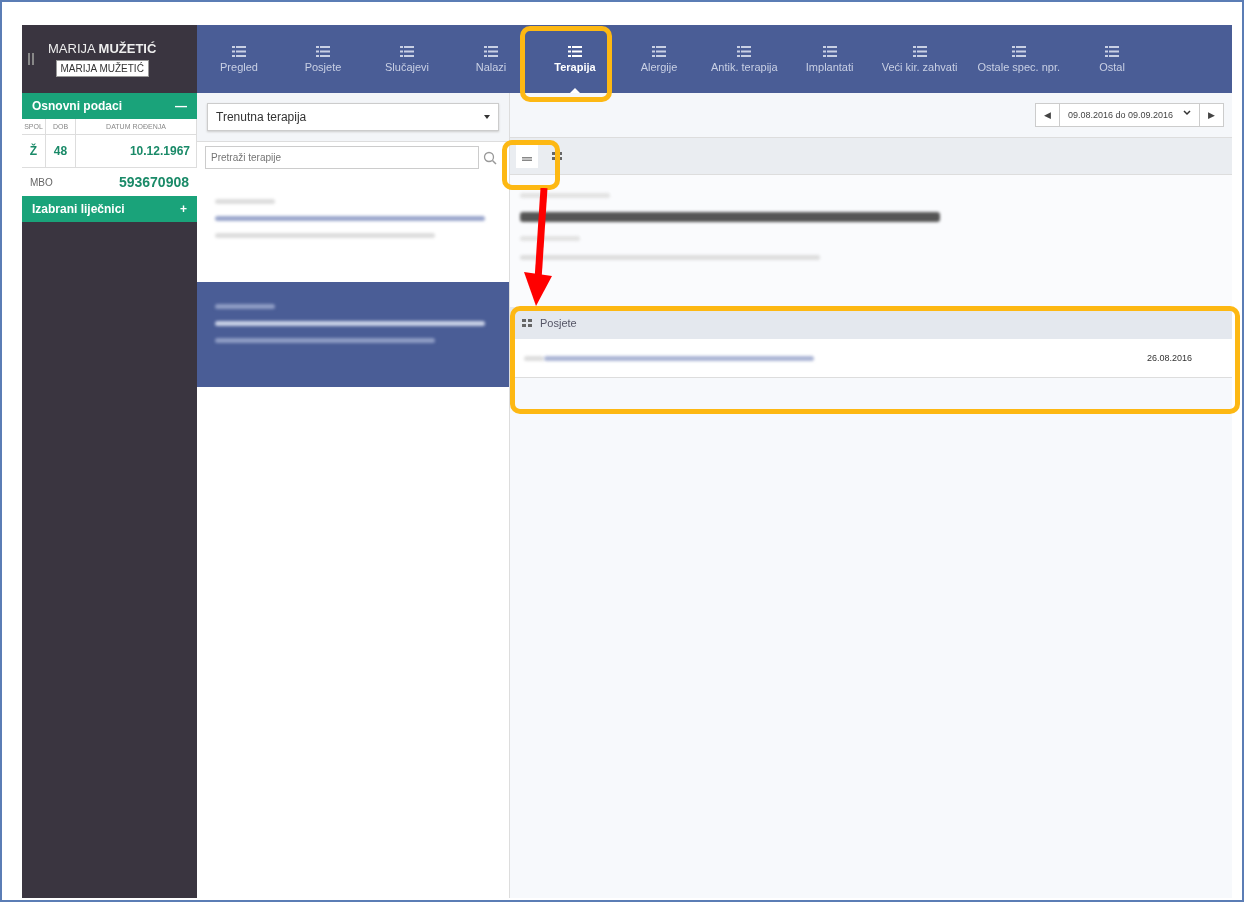  I want to click on nav-tab: Ostal, so click(1112, 59).